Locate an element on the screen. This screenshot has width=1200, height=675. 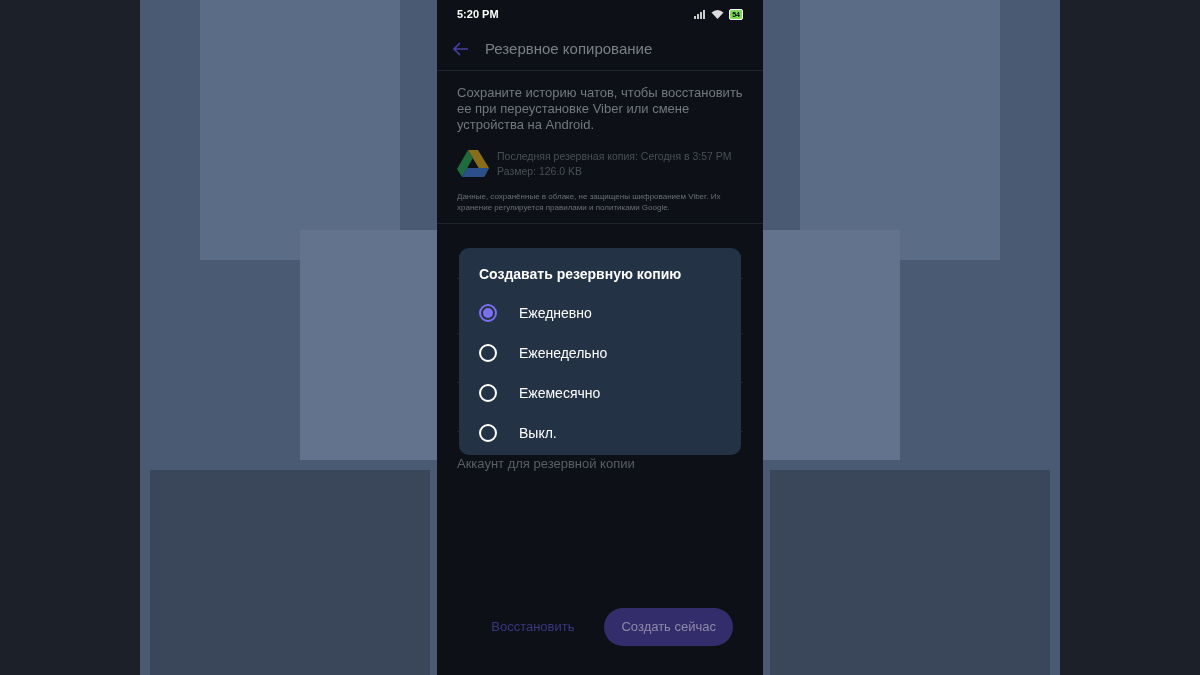
drive-icon is located at coordinates (473, 164).